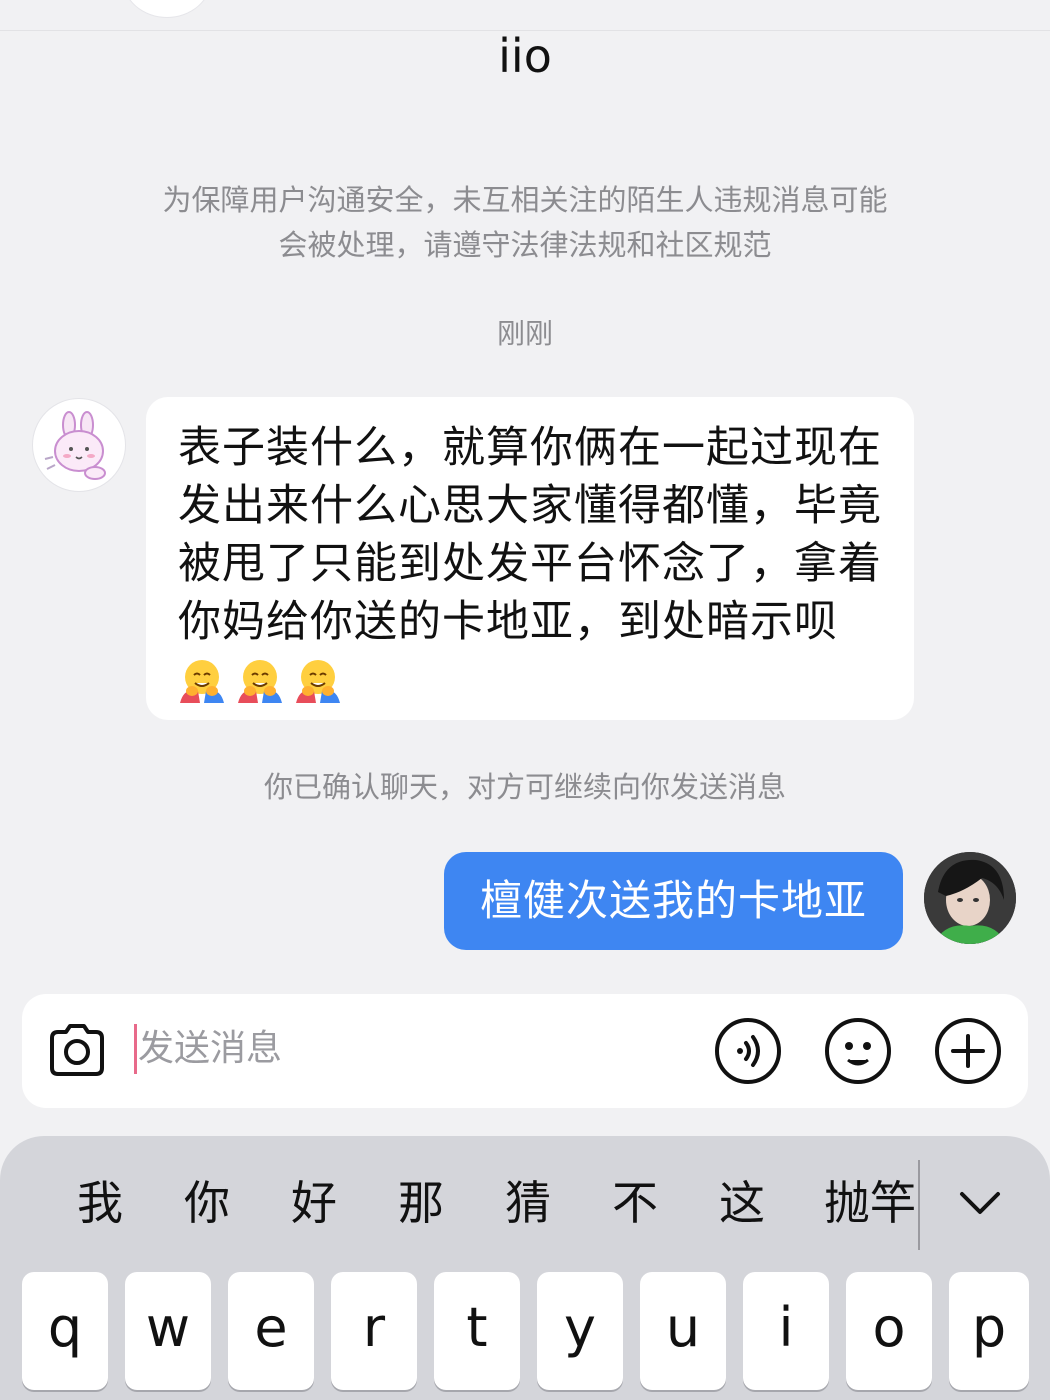 The height and width of the screenshot is (1400, 1050). I want to click on text-caret, so click(135, 1049).